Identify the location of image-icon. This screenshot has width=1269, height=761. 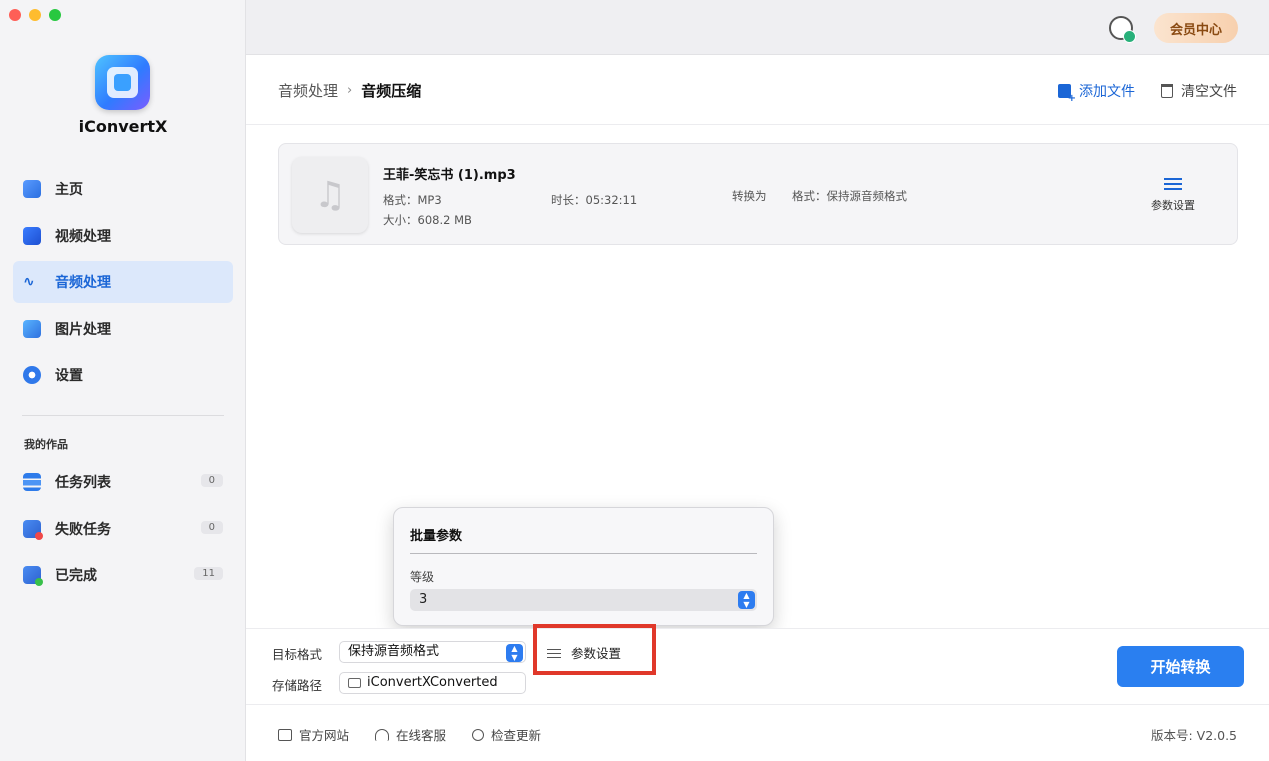
(32, 328).